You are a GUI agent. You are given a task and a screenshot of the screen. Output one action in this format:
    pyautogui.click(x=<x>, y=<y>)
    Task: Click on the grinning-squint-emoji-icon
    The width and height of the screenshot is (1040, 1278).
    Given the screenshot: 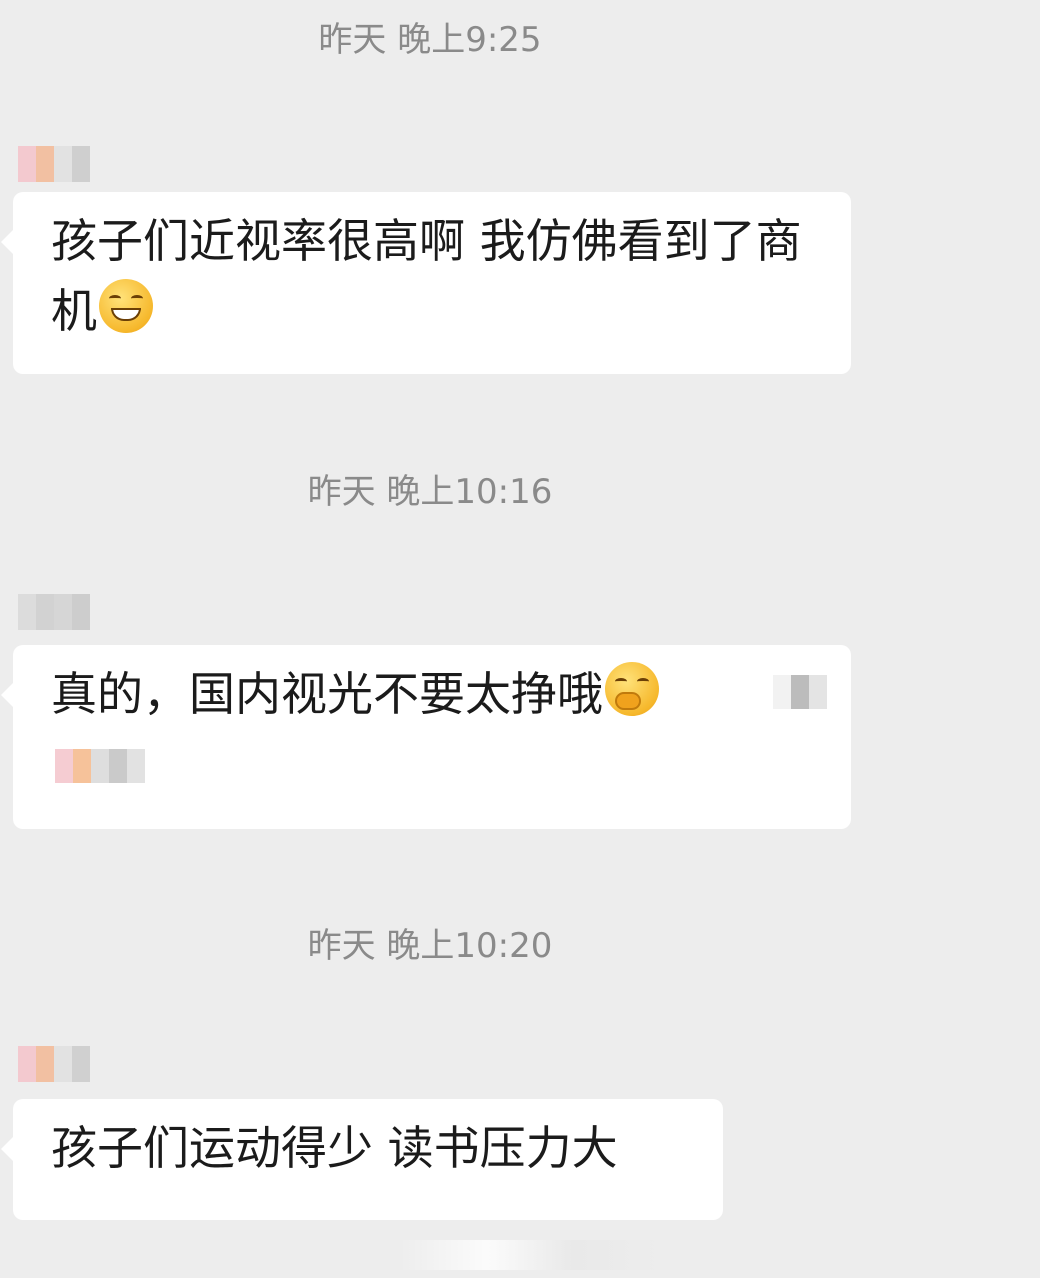 What is the action you would take?
    pyautogui.click(x=126, y=306)
    